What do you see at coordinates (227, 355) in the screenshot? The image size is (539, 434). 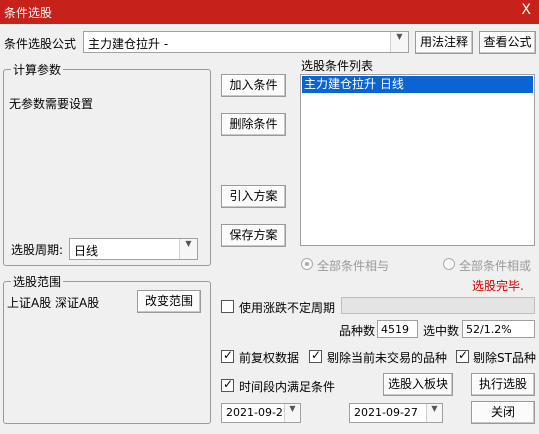 I see `forward-adjust-checkbox` at bounding box center [227, 355].